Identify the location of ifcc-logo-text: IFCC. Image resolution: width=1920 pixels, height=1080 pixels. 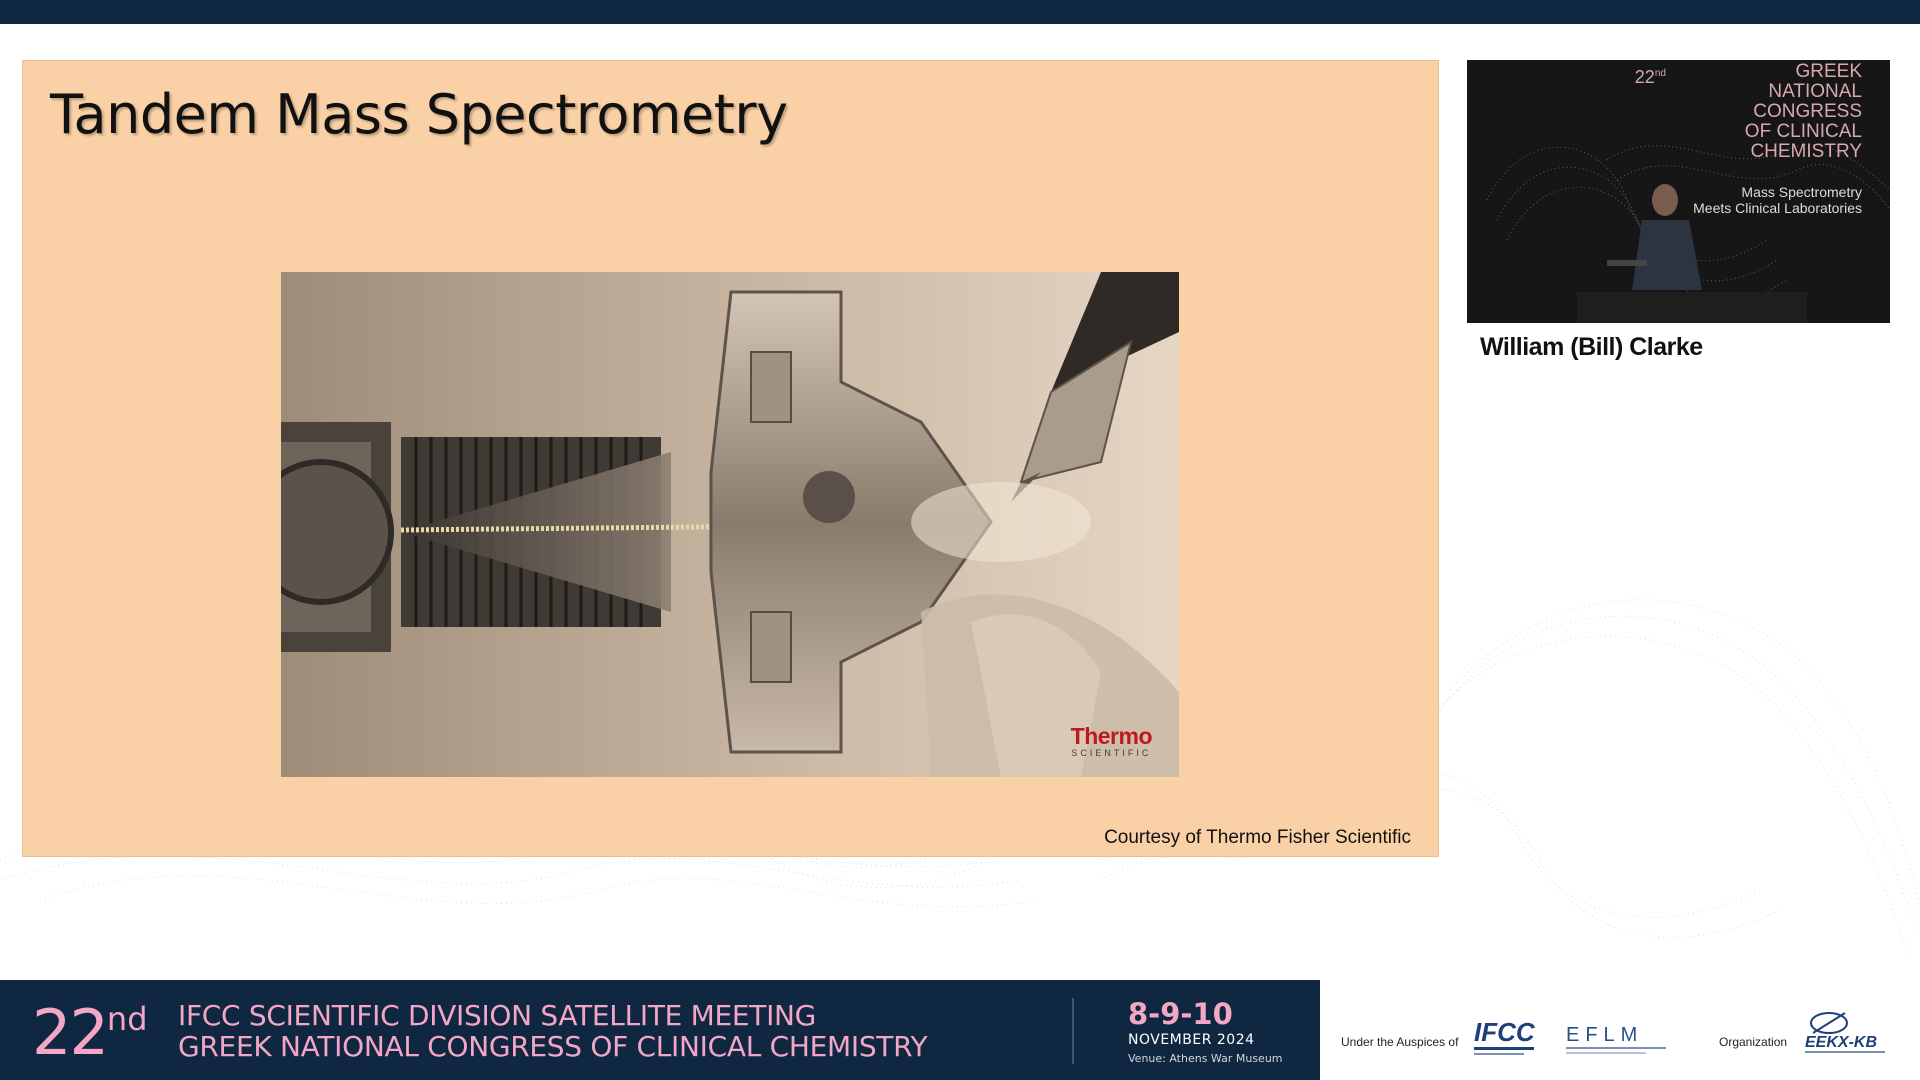
(1505, 1032).